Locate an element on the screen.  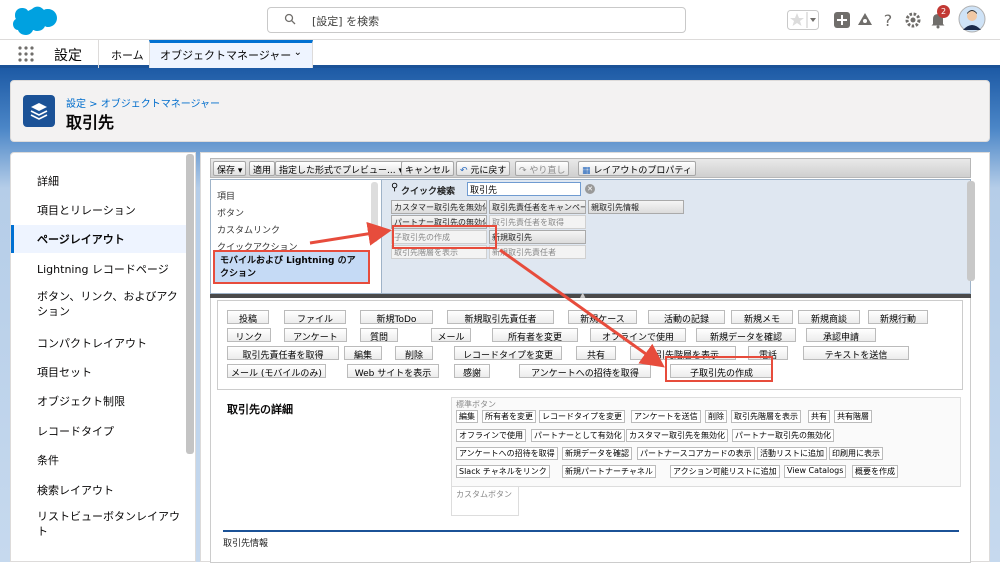
action-button: レコードタイプを変更 is located at coordinates (508, 353).